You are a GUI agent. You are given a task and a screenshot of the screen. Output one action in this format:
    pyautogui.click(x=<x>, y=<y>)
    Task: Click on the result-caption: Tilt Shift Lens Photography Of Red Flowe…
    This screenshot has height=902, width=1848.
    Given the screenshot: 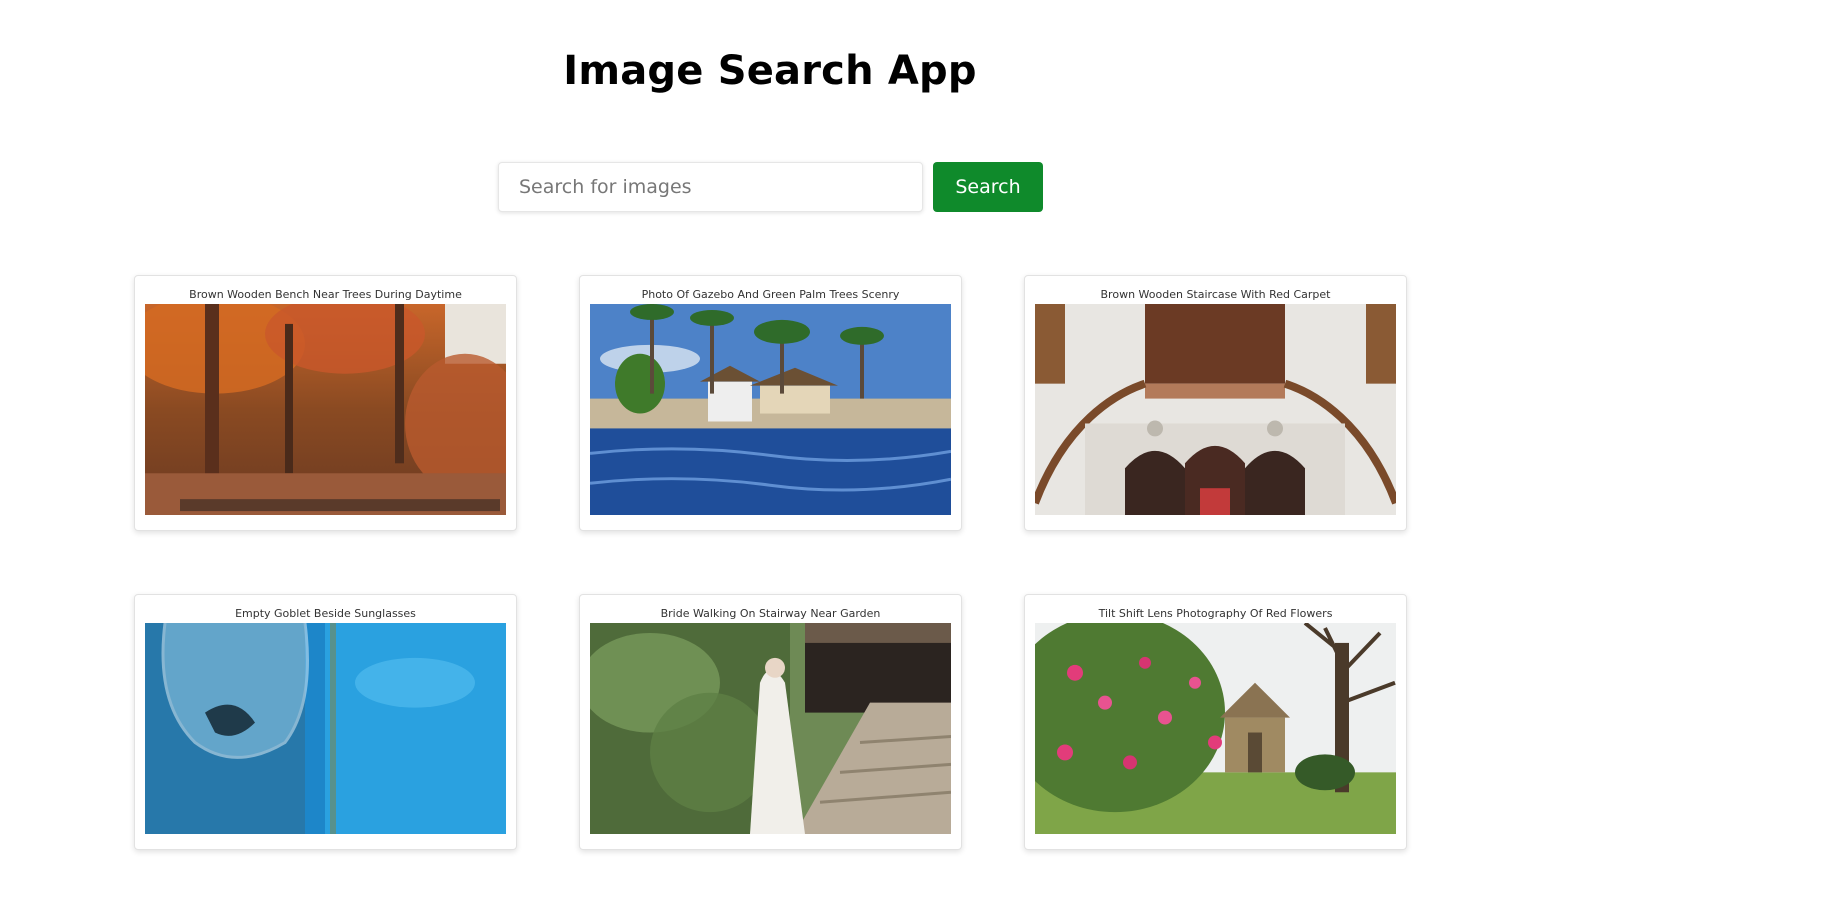 What is the action you would take?
    pyautogui.click(x=1215, y=613)
    